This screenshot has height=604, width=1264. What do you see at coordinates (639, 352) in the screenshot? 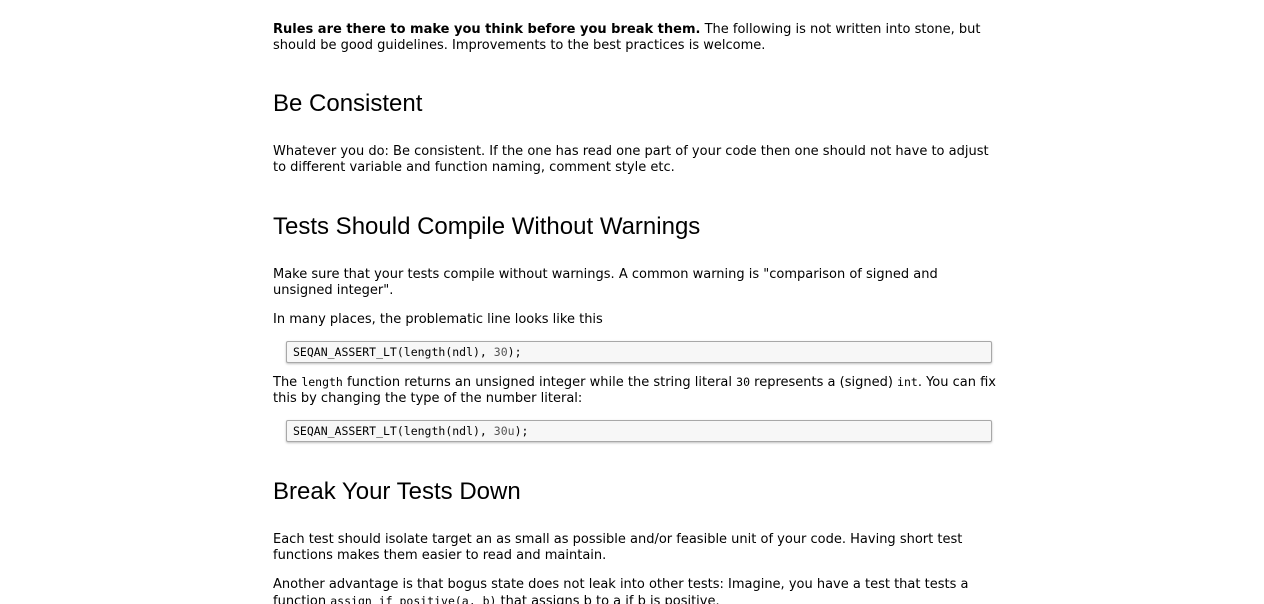
I see `code-block-1: SEQAN_ASSERT_LT(length(ndl), 30);` at bounding box center [639, 352].